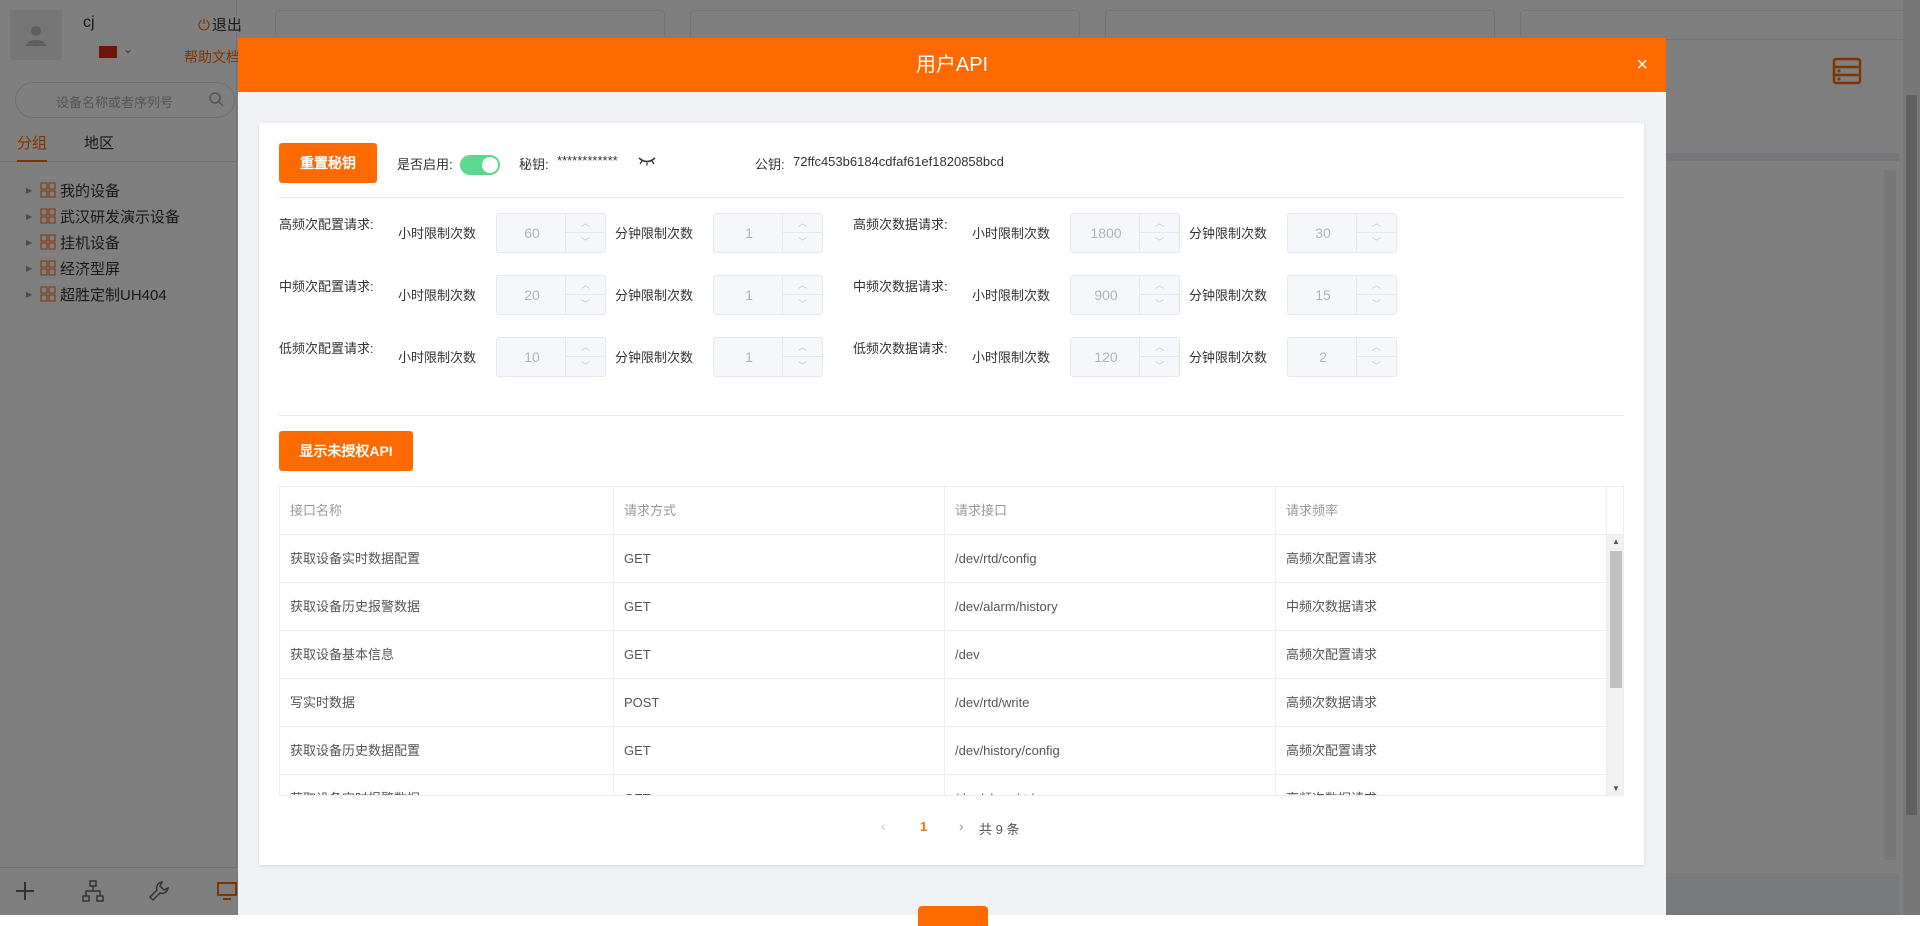 The width and height of the screenshot is (1920, 926). What do you see at coordinates (447, 654) in the screenshot?
I see `cell-api-name: 获取设备基本信息` at bounding box center [447, 654].